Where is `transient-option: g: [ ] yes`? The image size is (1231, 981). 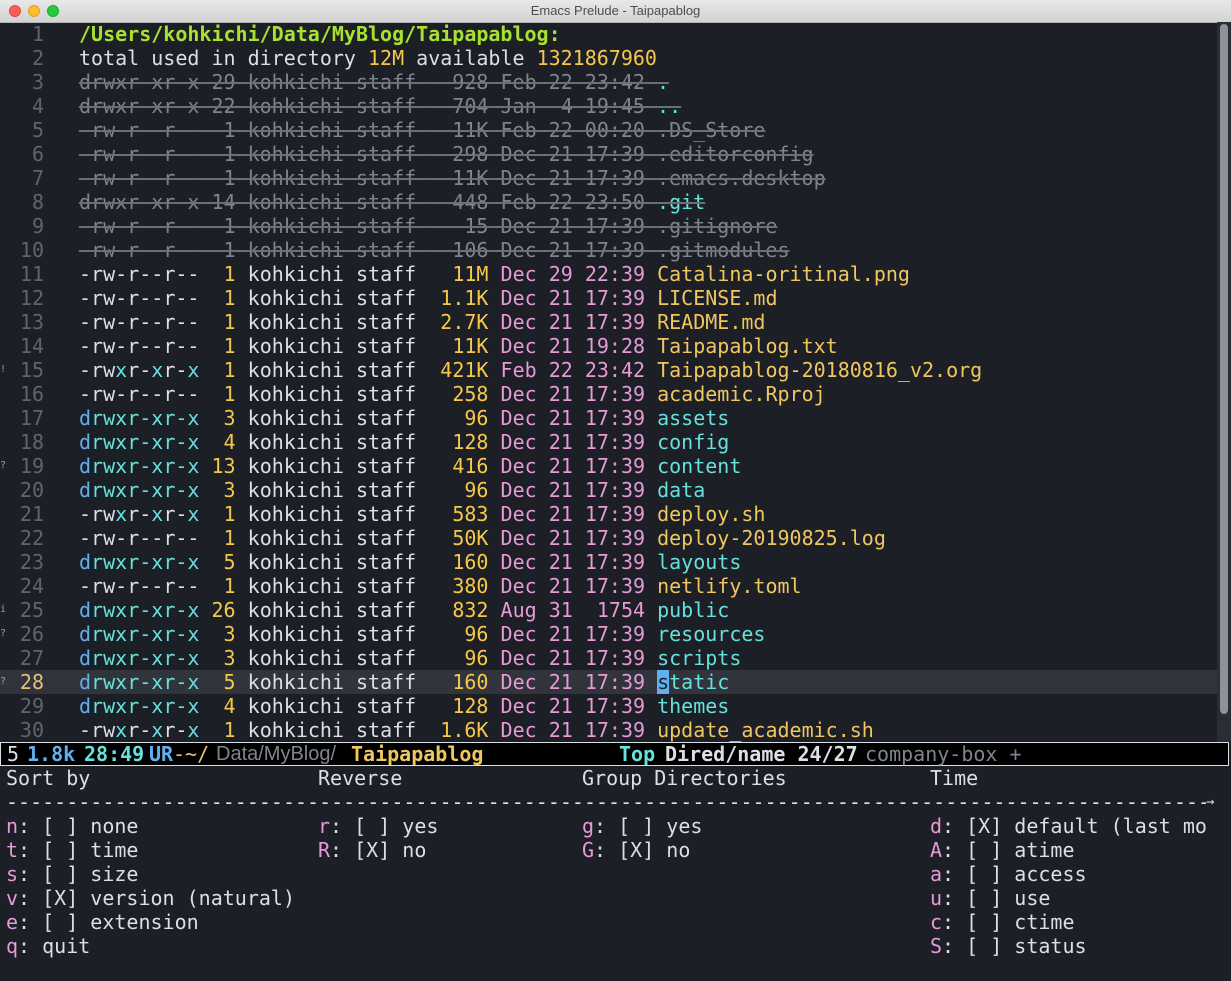
transient-option: g: [ ] yes is located at coordinates (642, 826).